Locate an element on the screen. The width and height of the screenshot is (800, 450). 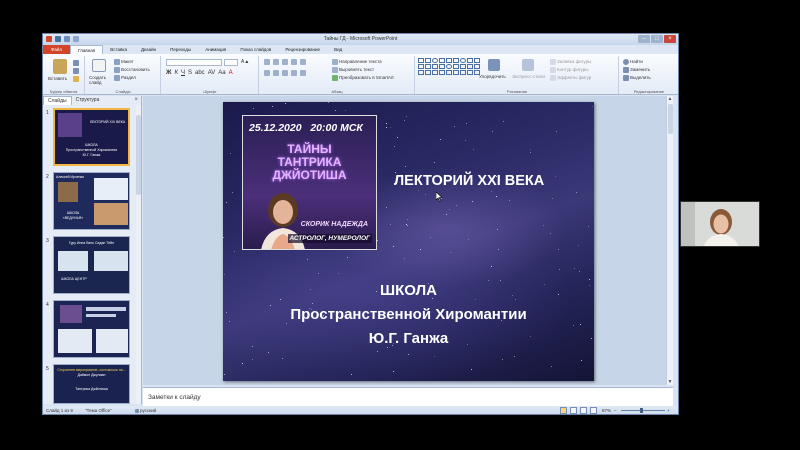
copy-icon is located at coordinates (76, 71).